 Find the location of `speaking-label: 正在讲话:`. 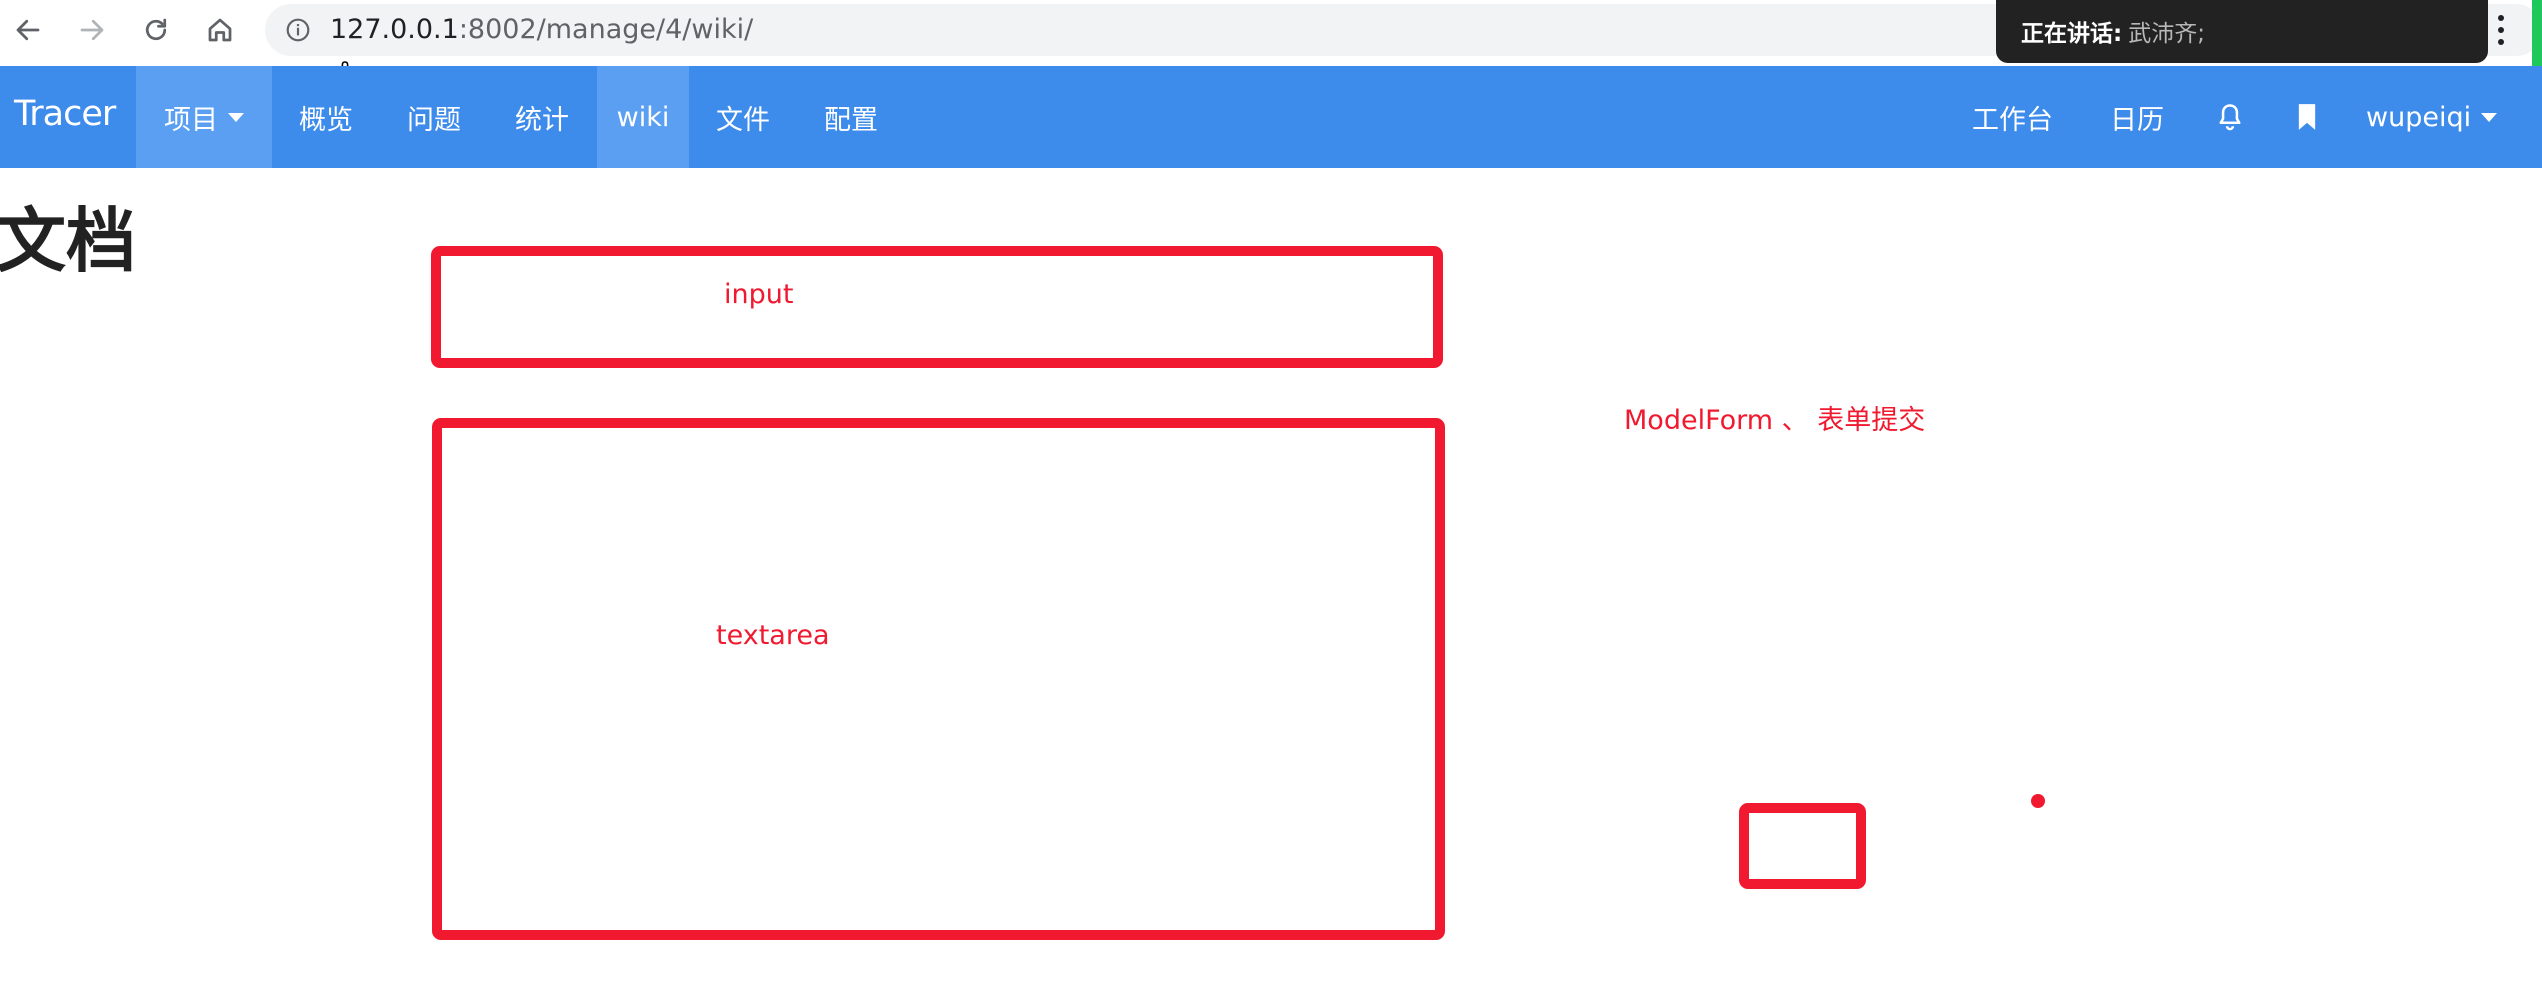

speaking-label: 正在讲话: is located at coordinates (2072, 34).